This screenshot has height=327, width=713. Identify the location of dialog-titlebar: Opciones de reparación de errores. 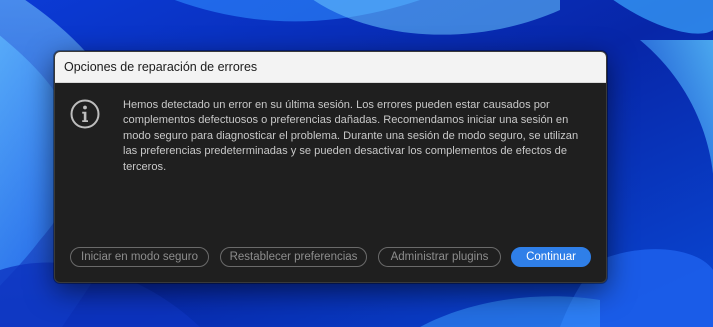
(330, 67).